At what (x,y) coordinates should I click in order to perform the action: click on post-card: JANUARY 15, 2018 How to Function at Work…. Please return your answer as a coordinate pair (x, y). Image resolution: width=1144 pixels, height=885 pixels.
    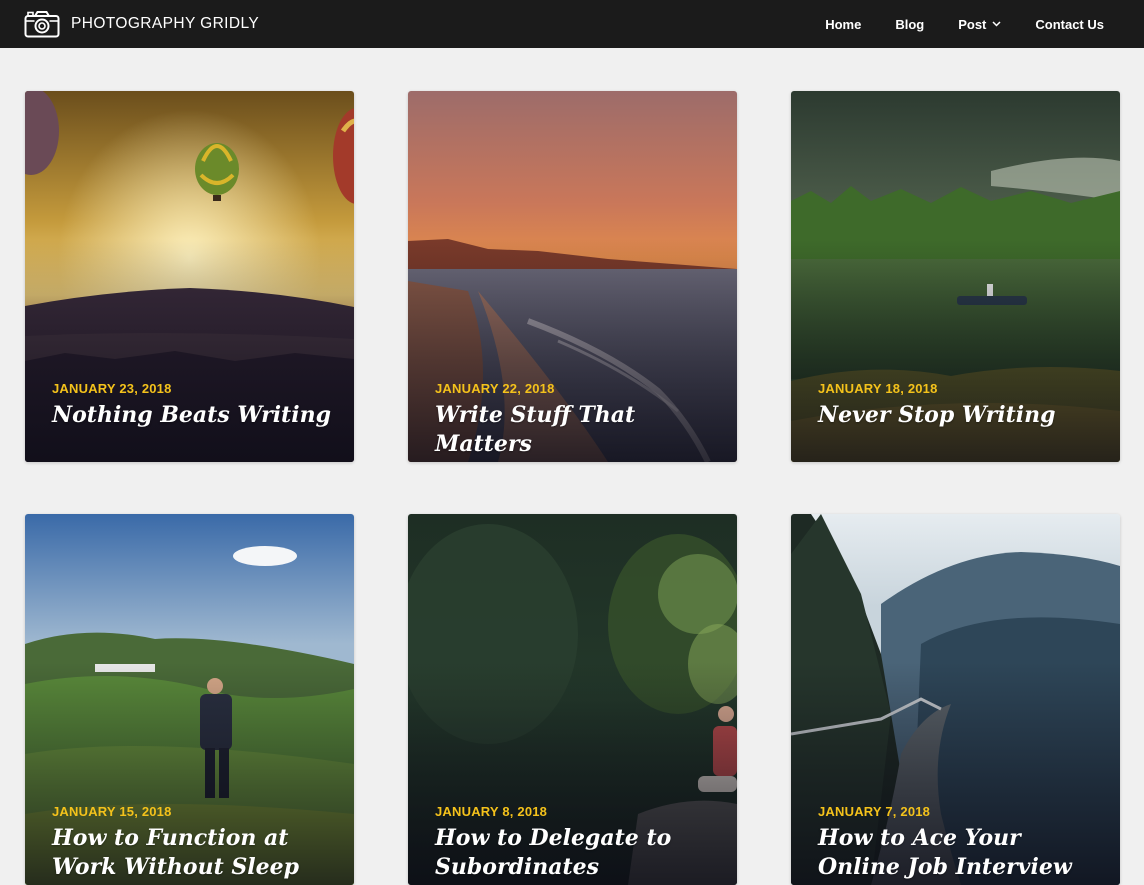
    Looking at the image, I should click on (189, 699).